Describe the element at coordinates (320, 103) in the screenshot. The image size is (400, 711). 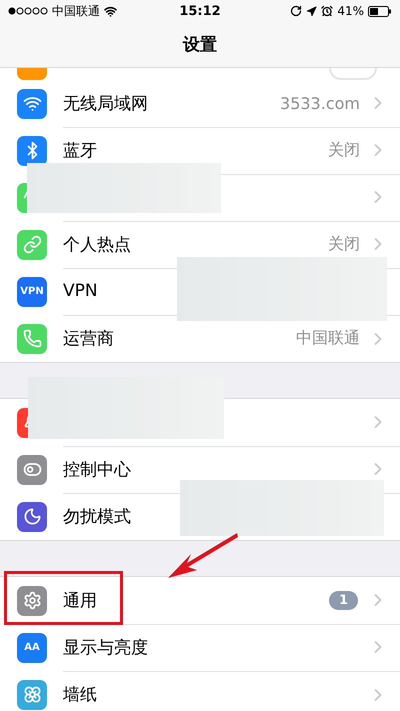
I see `setting-value: 3533.com` at that location.